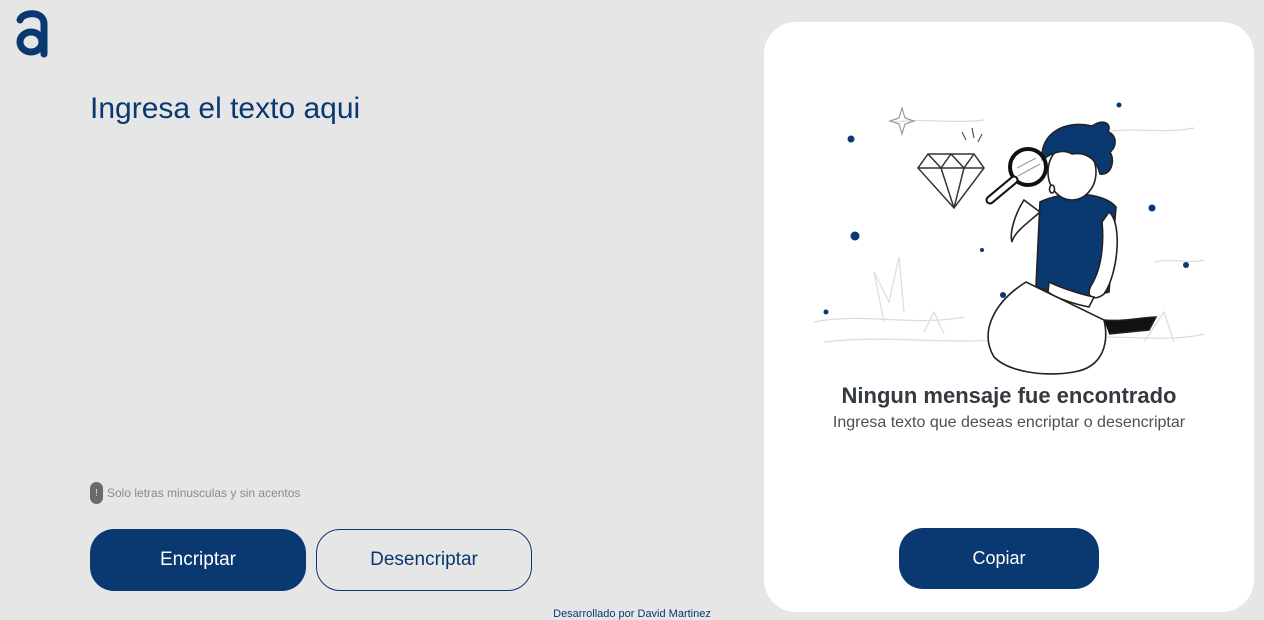 This screenshot has width=1264, height=620. Describe the element at coordinates (1009, 395) in the screenshot. I see `empty-state-title: Ningun mensaje fue encontrado` at that location.